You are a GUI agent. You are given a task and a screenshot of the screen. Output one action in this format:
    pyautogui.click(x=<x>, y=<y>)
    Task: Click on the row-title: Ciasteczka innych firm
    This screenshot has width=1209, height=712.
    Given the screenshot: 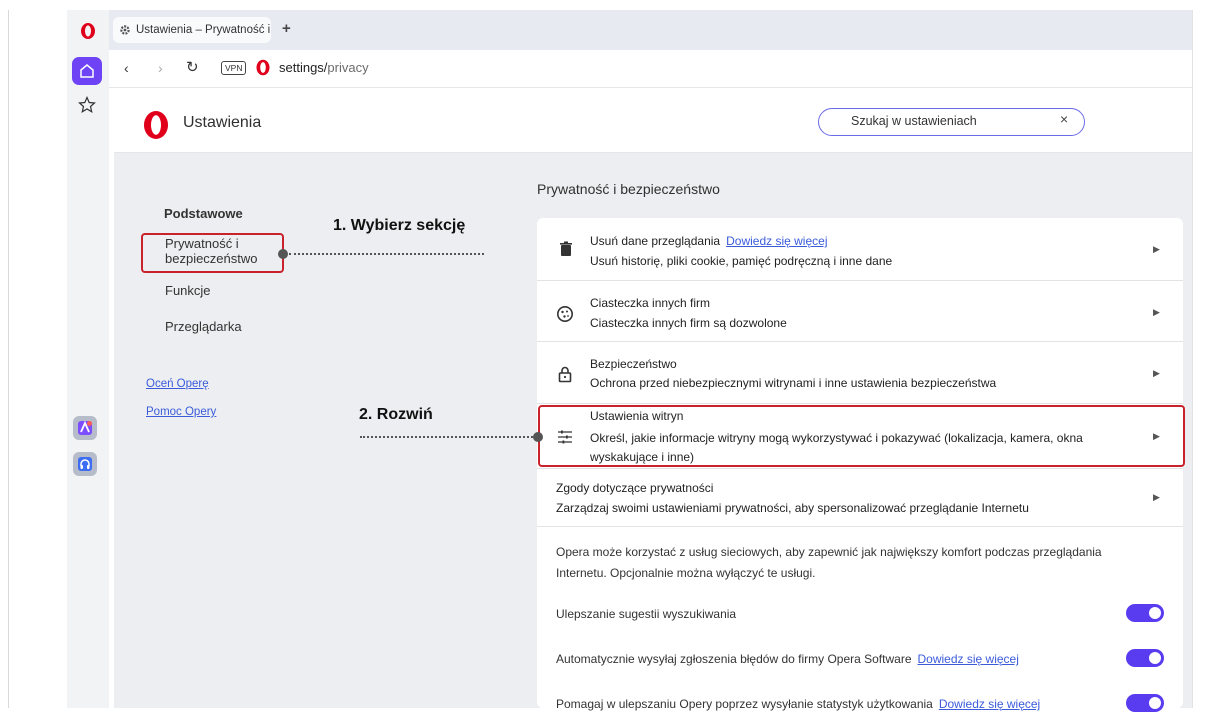 What is the action you would take?
    pyautogui.click(x=650, y=303)
    